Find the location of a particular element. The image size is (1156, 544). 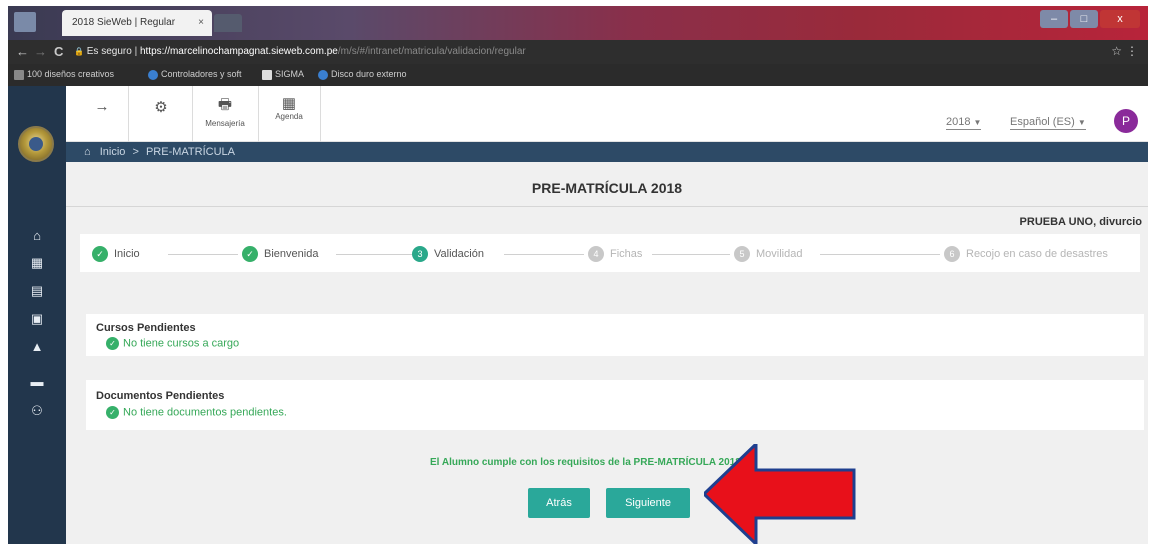

close-icon: × is located at coordinates (201, 22).